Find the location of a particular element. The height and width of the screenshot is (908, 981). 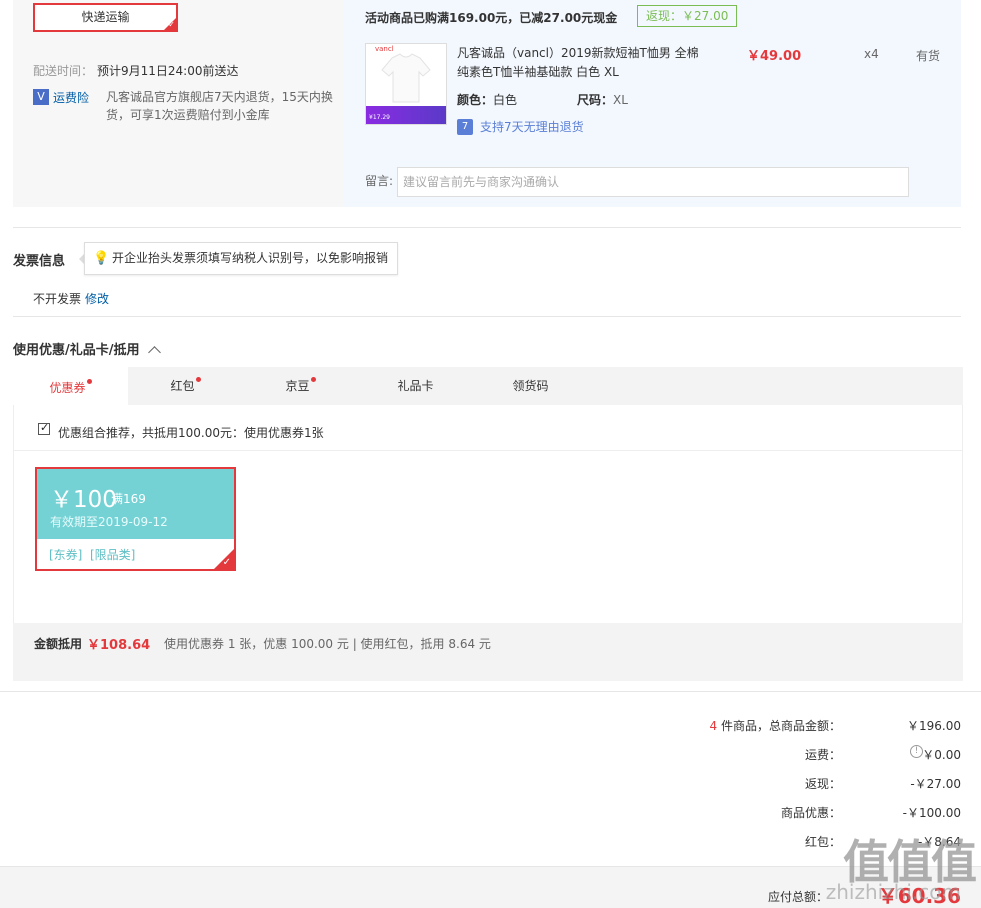

tab-jingdou: 京豆 is located at coordinates (300, 386).